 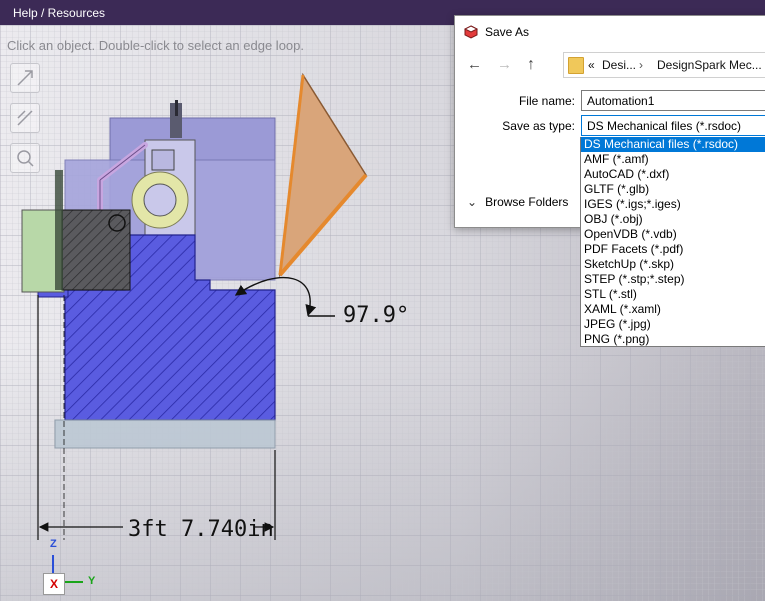 What do you see at coordinates (664, 126) in the screenshot?
I see `save-type-value: DS Mechanical files (*.rsdoc)` at bounding box center [664, 126].